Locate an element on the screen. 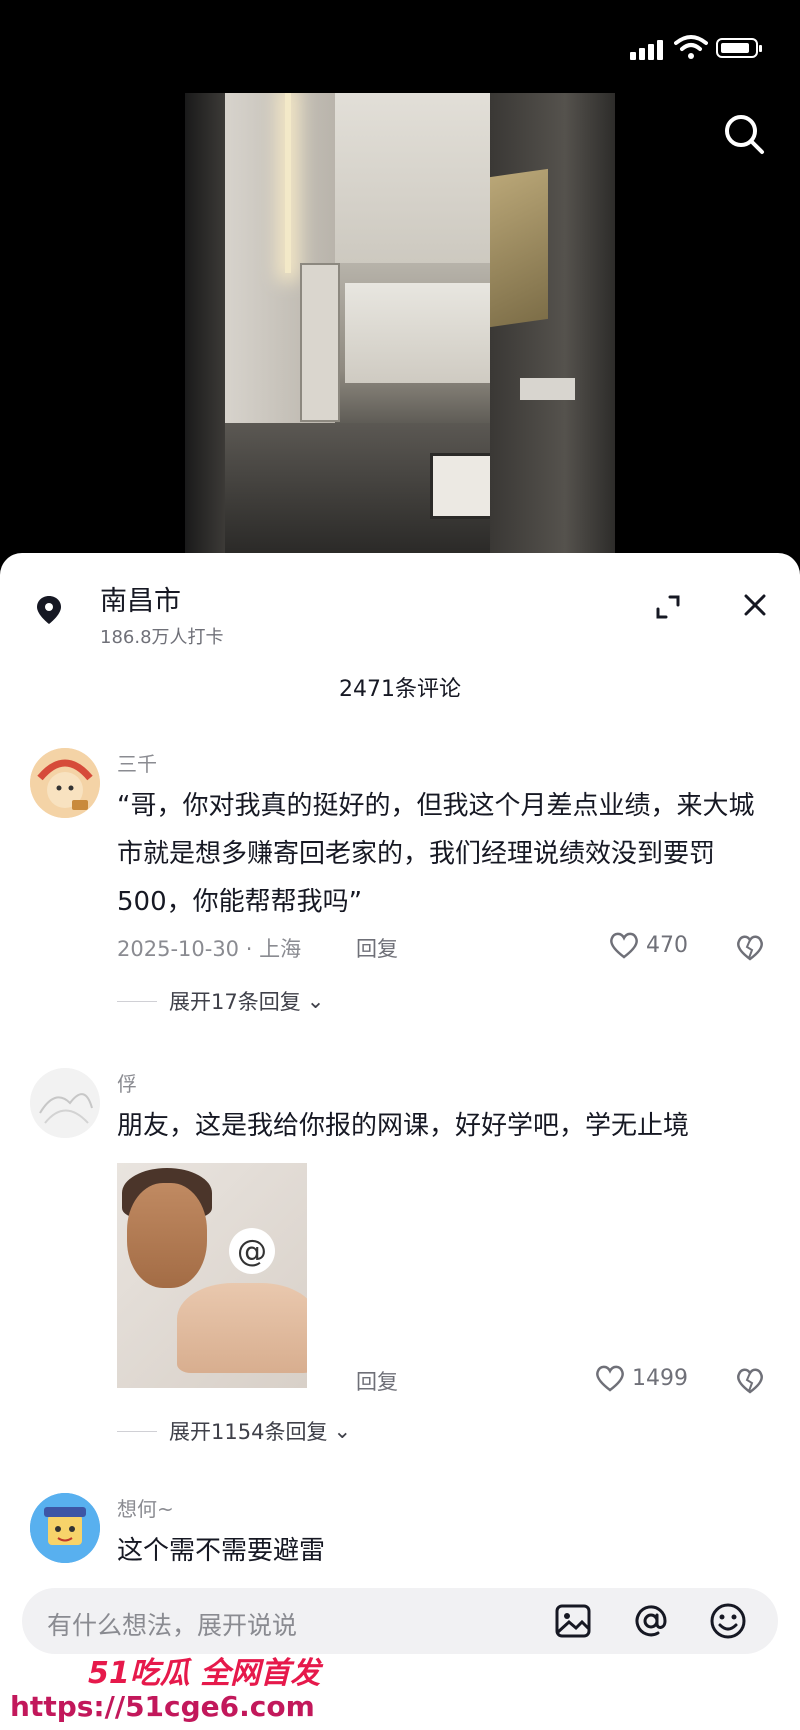  search-icon is located at coordinates (744, 134).